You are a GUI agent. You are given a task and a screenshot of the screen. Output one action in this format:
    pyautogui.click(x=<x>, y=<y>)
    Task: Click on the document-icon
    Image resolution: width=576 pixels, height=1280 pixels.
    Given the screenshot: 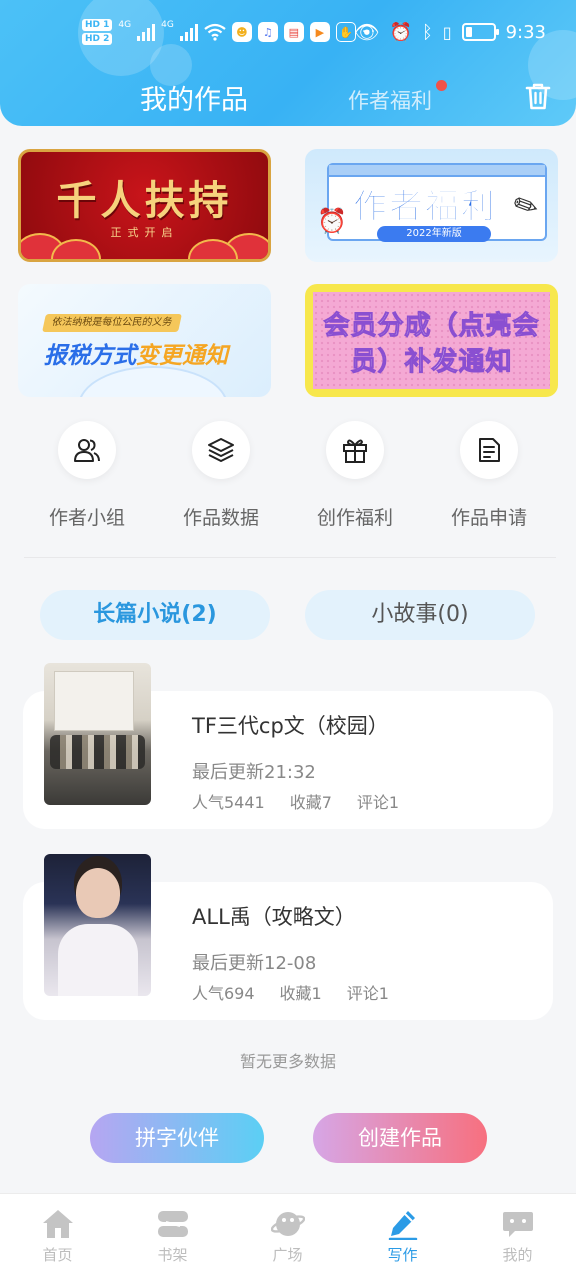 What is the action you would take?
    pyautogui.click(x=489, y=450)
    